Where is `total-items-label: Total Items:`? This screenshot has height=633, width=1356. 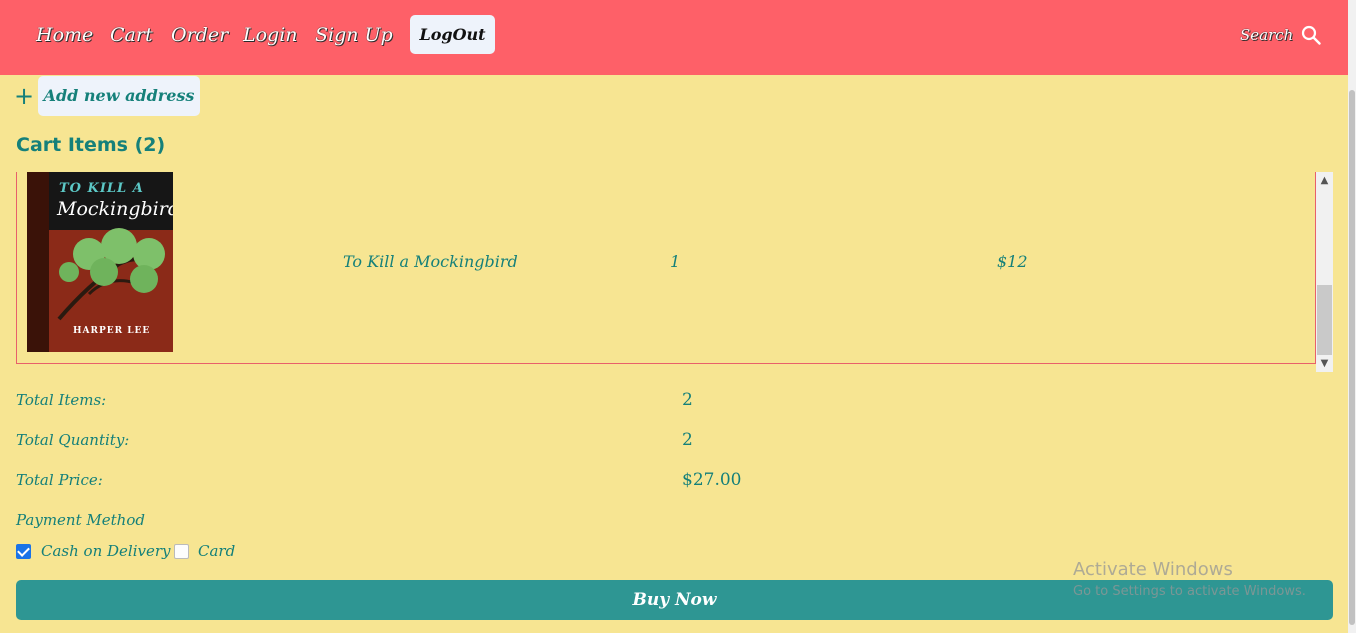
total-items-label: Total Items: is located at coordinates (61, 400).